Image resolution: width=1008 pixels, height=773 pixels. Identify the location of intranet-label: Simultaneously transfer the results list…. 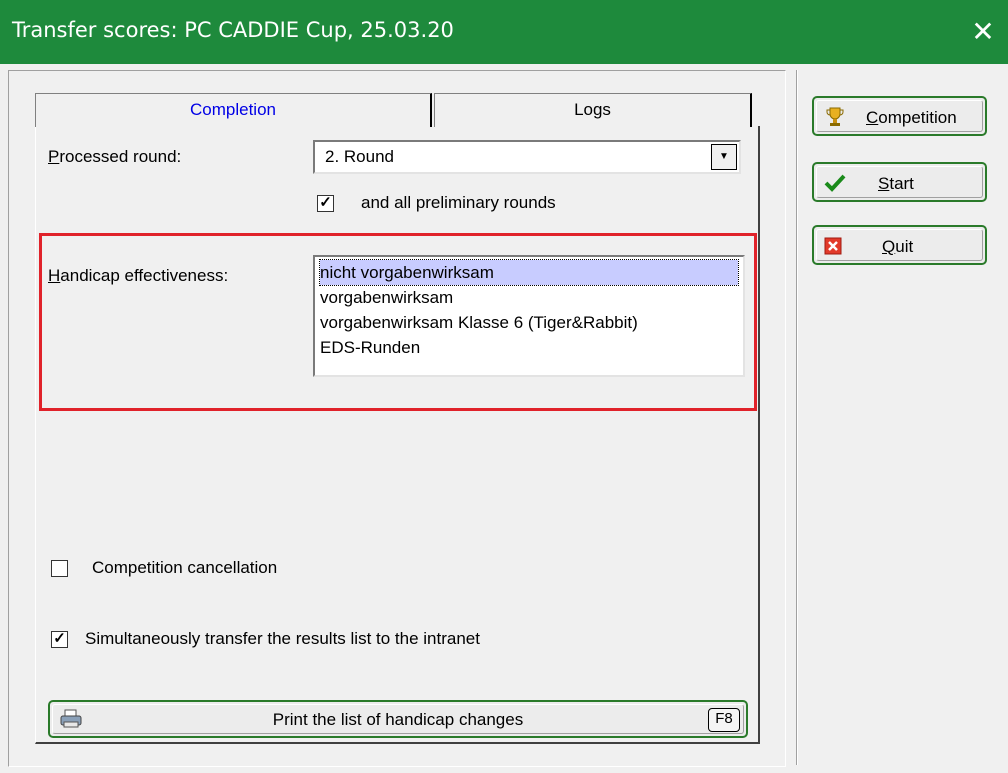
(282, 638).